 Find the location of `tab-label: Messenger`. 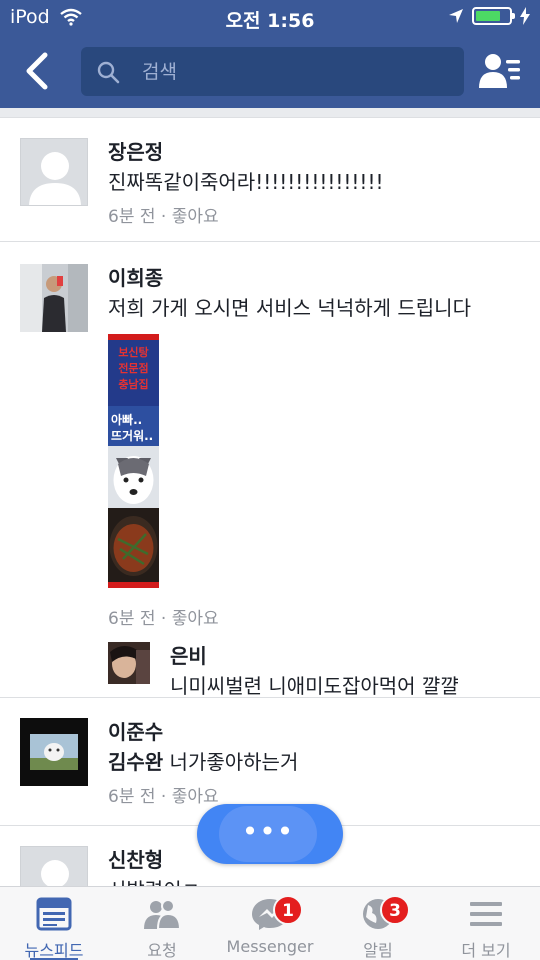

tab-label: Messenger is located at coordinates (270, 946).